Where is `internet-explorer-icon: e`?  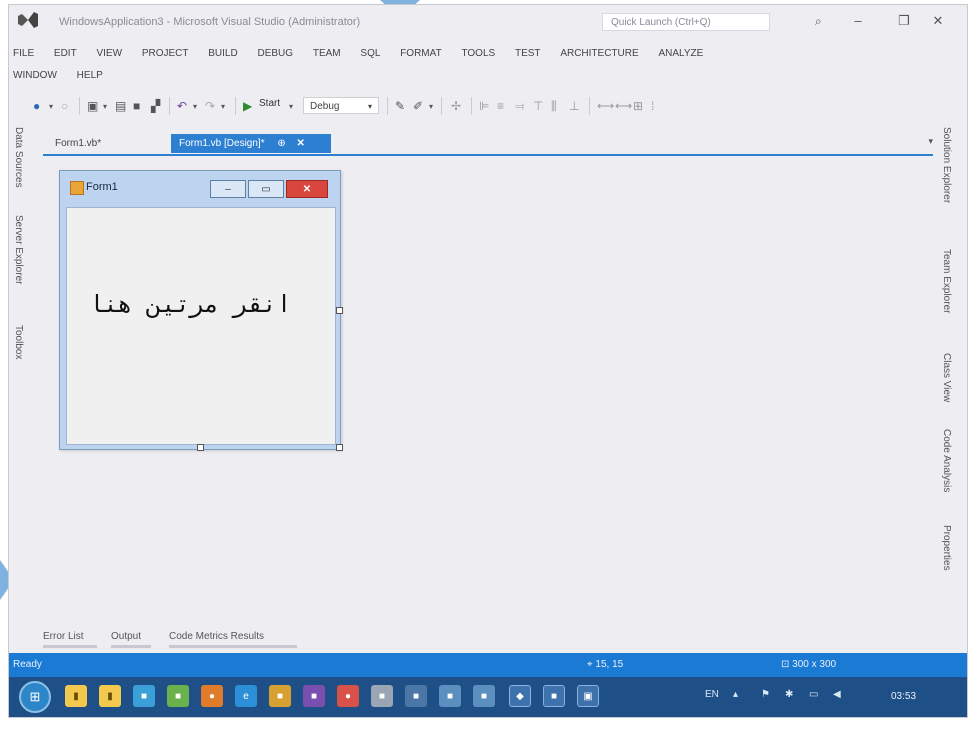 internet-explorer-icon: e is located at coordinates (246, 696).